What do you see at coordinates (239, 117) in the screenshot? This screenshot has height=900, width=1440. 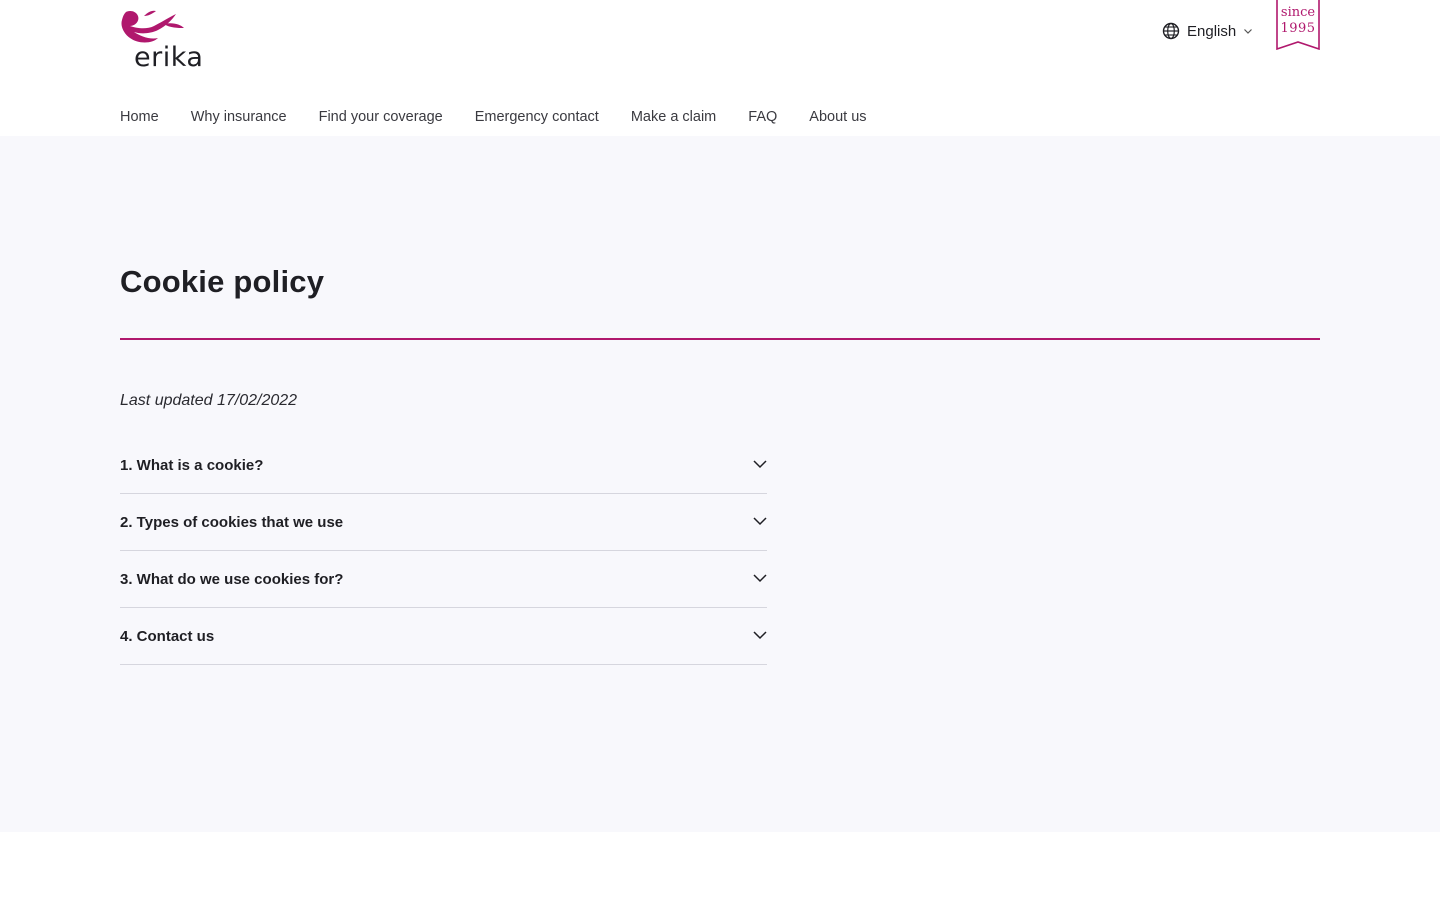 I see `nav-why-insurance: Why insurance` at bounding box center [239, 117].